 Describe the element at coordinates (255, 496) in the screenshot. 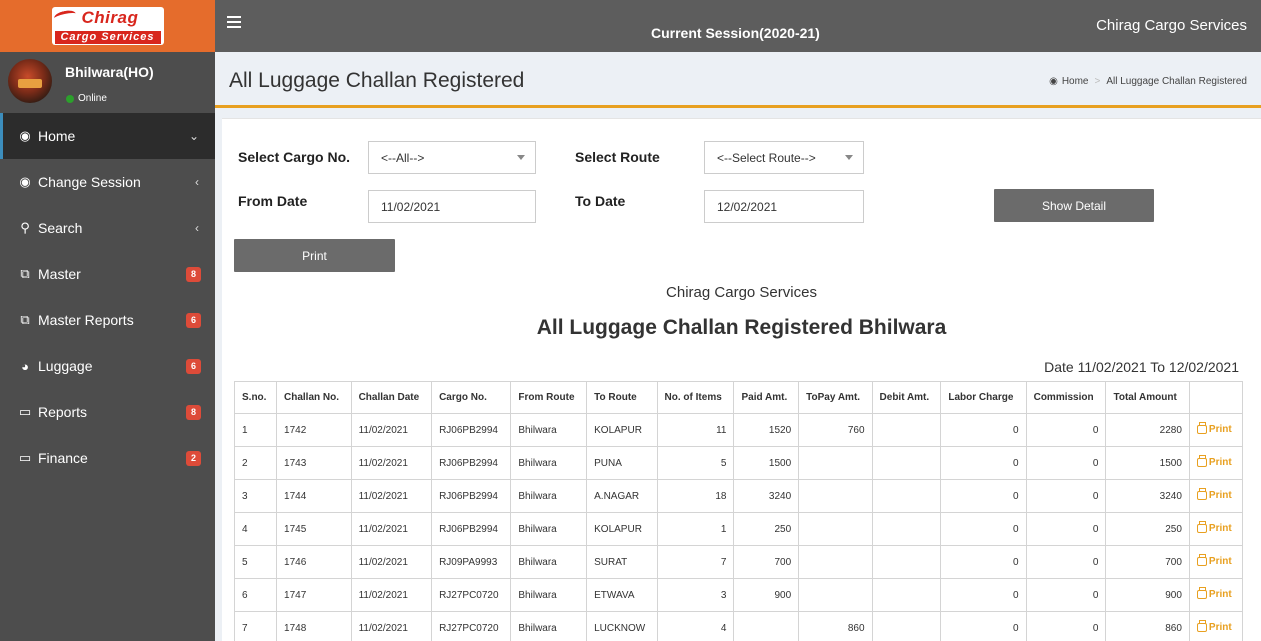

I see `table-cell: 3` at that location.